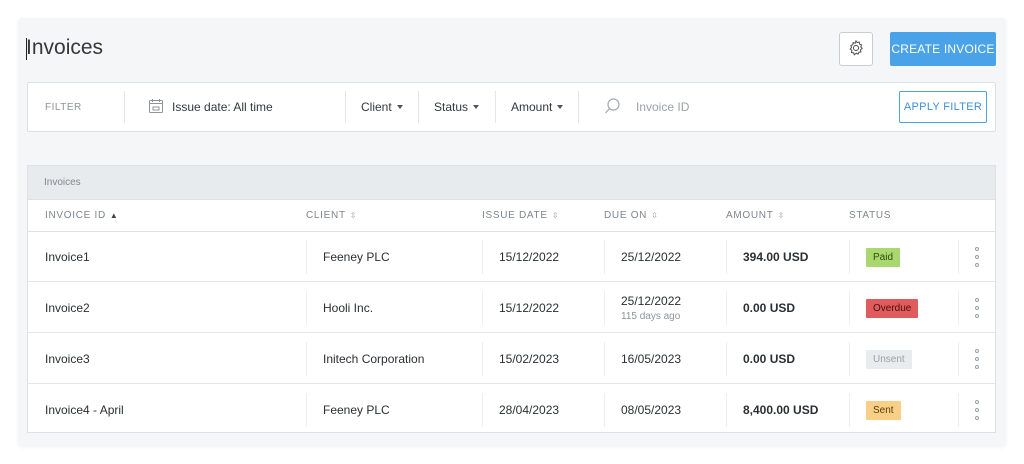 Image resolution: width=1024 pixels, height=464 pixels. I want to click on column-header-invoice-id: INVOICE ID ▲, so click(82, 216).